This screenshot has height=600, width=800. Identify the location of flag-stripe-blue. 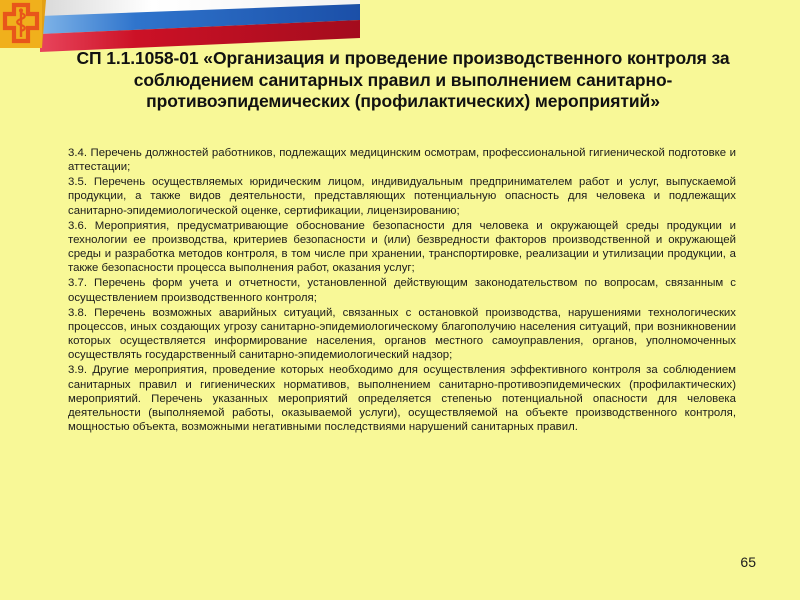
(200, 19).